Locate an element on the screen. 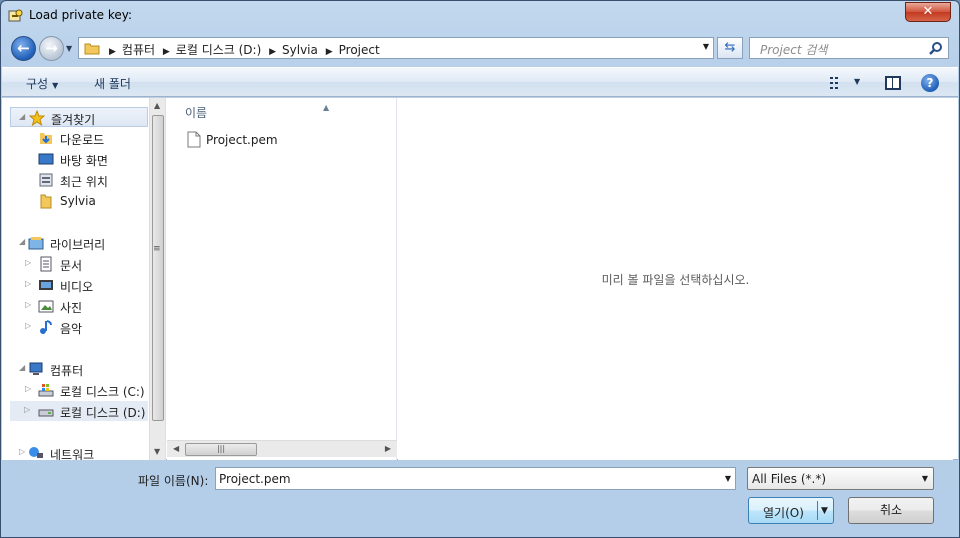  scroll-up-icon: ▲ is located at coordinates (157, 105).